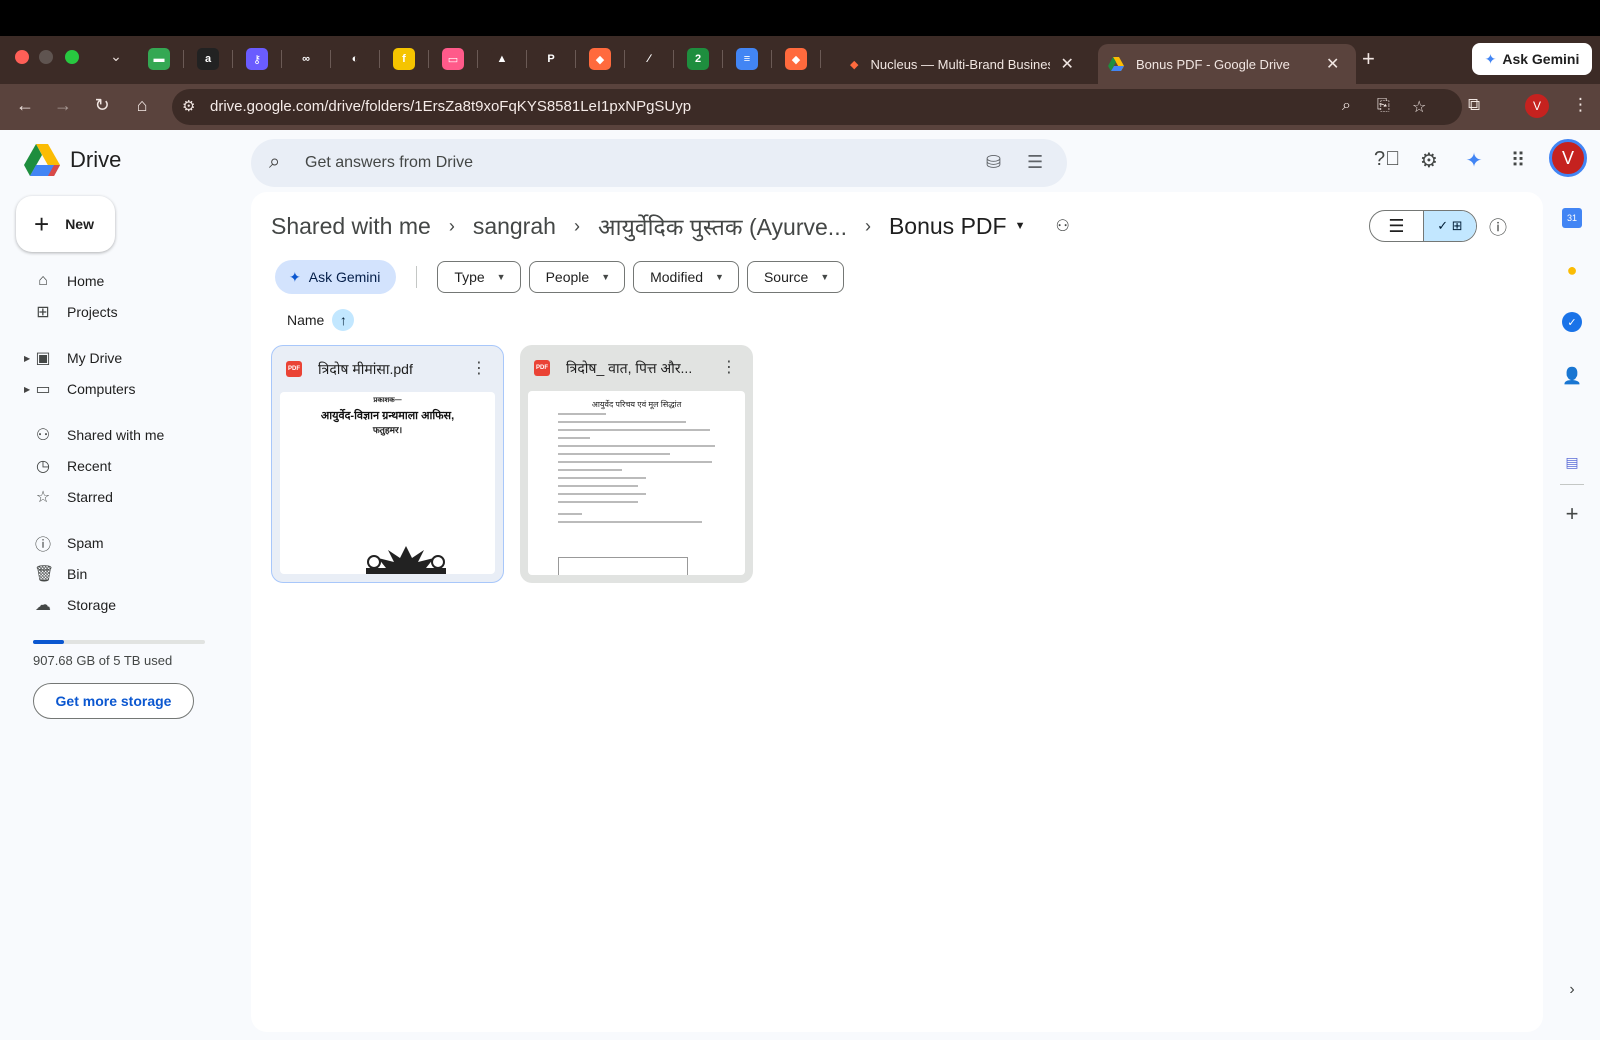 The width and height of the screenshot is (1600, 1040). Describe the element at coordinates (1580, 105) in the screenshot. I see `browser-menu-icon: ⋮` at that location.